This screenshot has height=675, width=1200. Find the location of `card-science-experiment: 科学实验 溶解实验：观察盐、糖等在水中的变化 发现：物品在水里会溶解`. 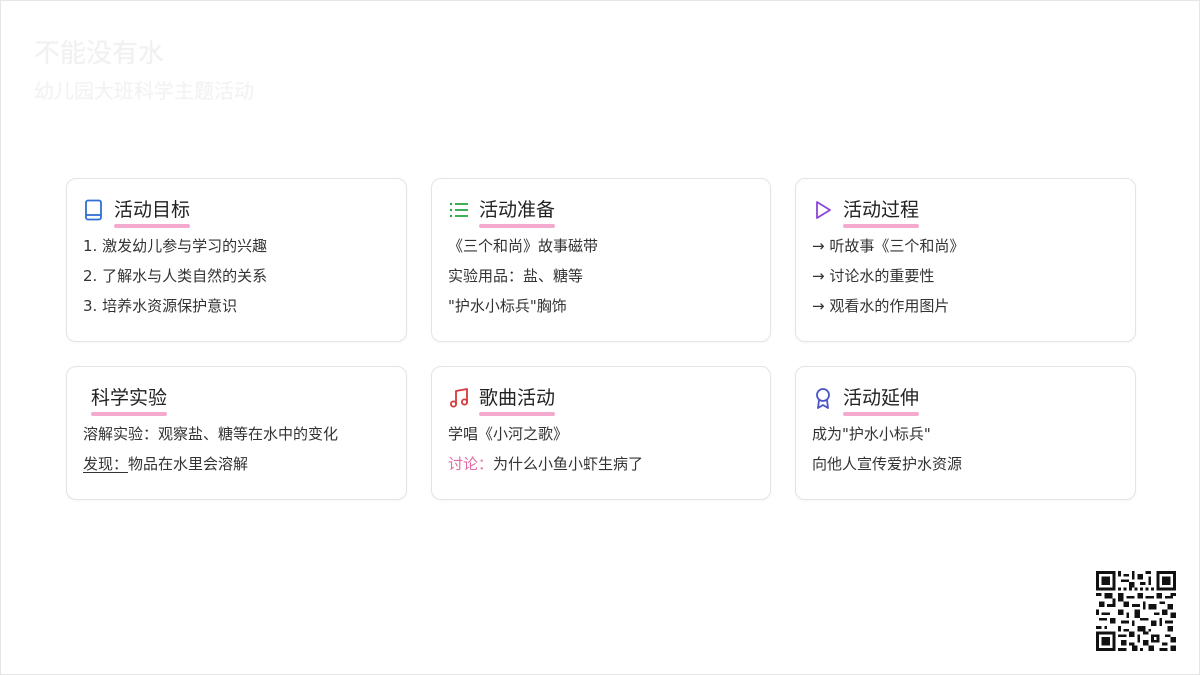

card-science-experiment: 科学实验 溶解实验：观察盐、糖等在水中的变化 发现：物品在水里会溶解 is located at coordinates (236, 433).